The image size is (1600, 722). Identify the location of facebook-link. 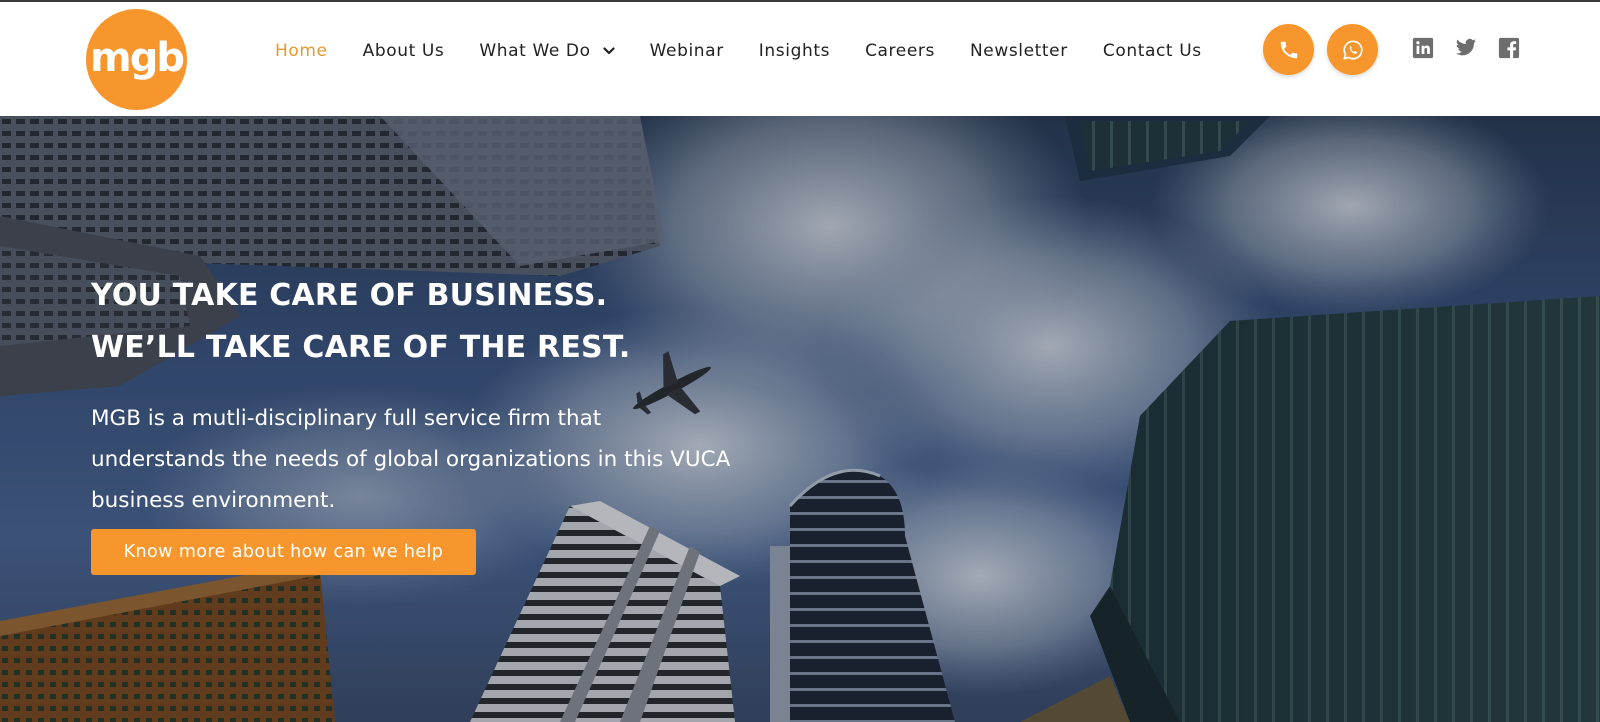
(1509, 48).